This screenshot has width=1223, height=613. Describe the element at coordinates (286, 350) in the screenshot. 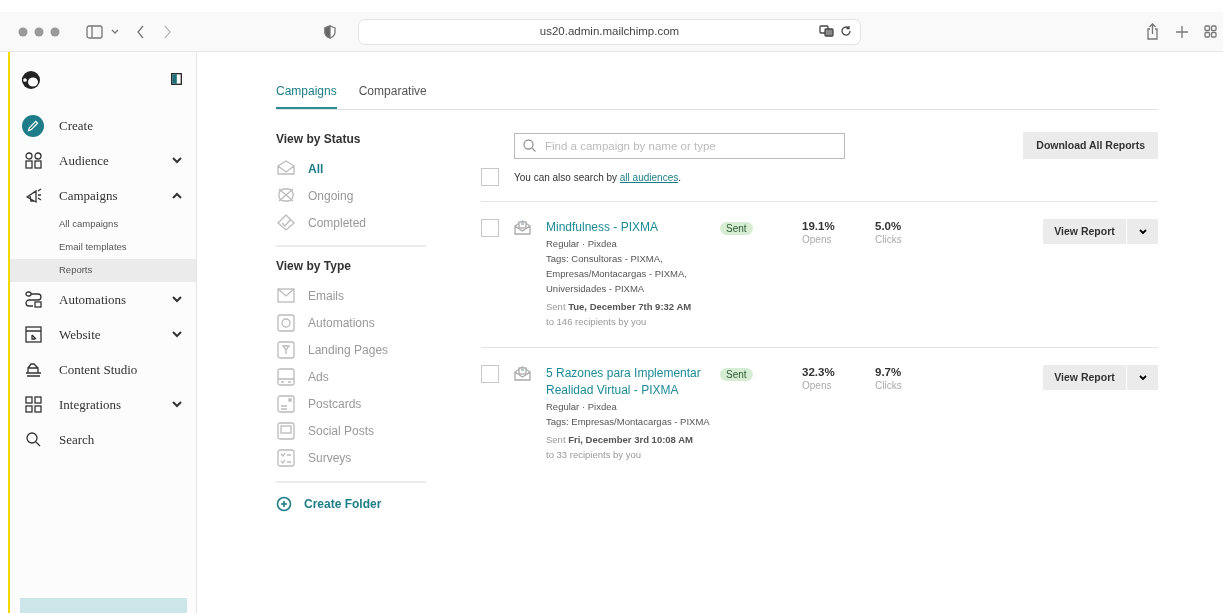

I see `landing-page-icon` at that location.